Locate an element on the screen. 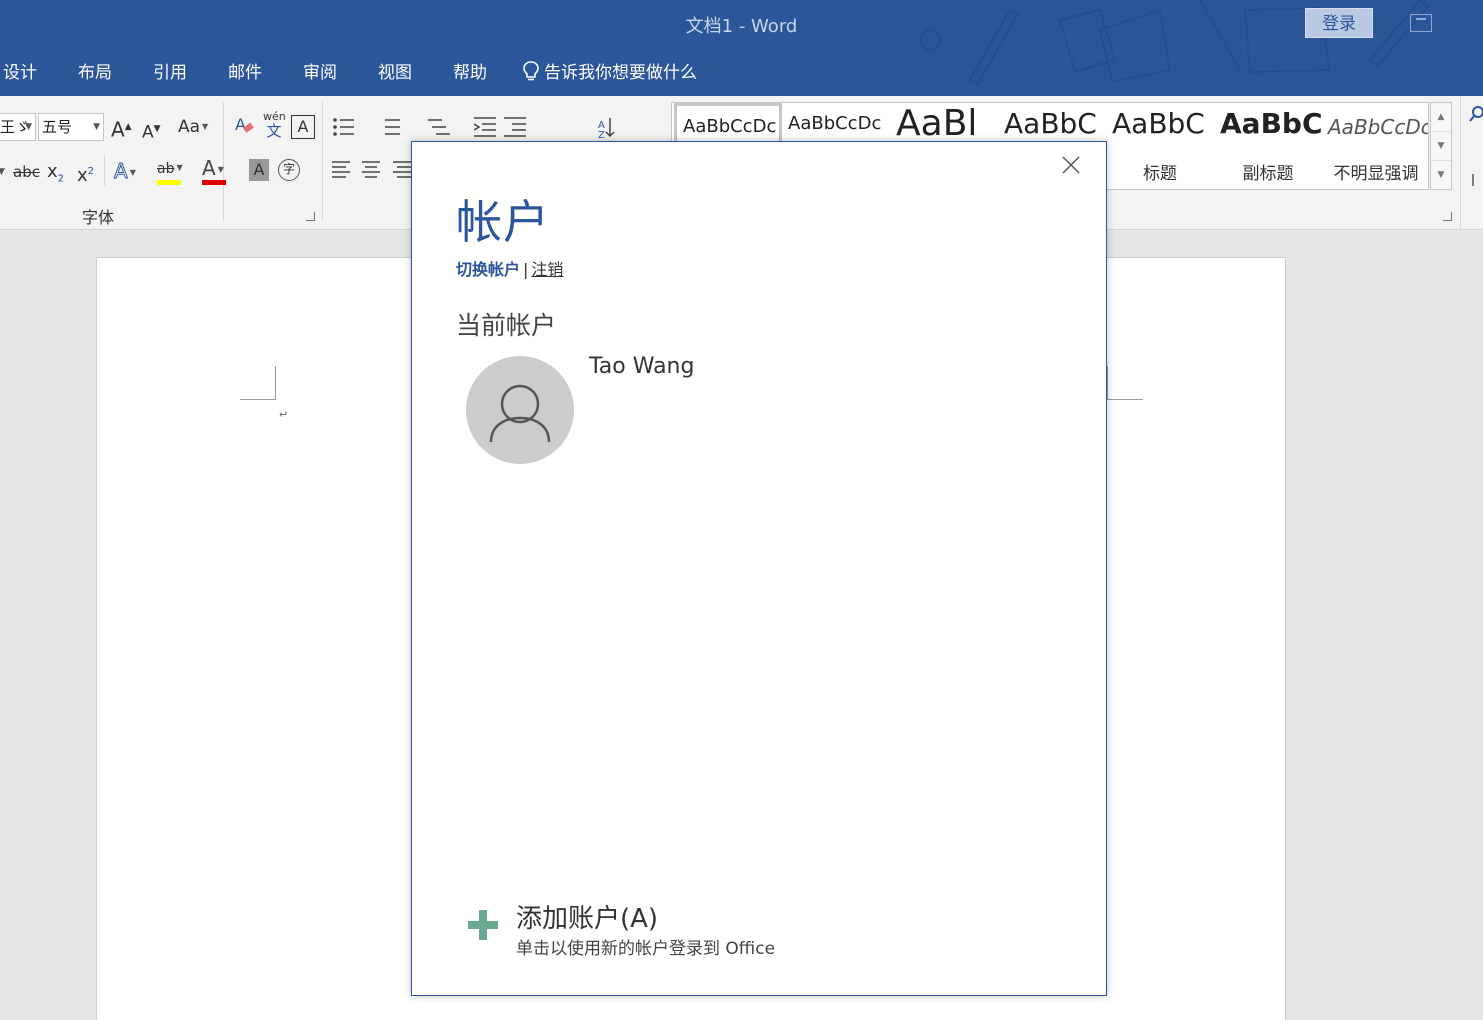 Image resolution: width=1483 pixels, height=1020 pixels. switch-account-link: 切换帐户 is located at coordinates (488, 269).